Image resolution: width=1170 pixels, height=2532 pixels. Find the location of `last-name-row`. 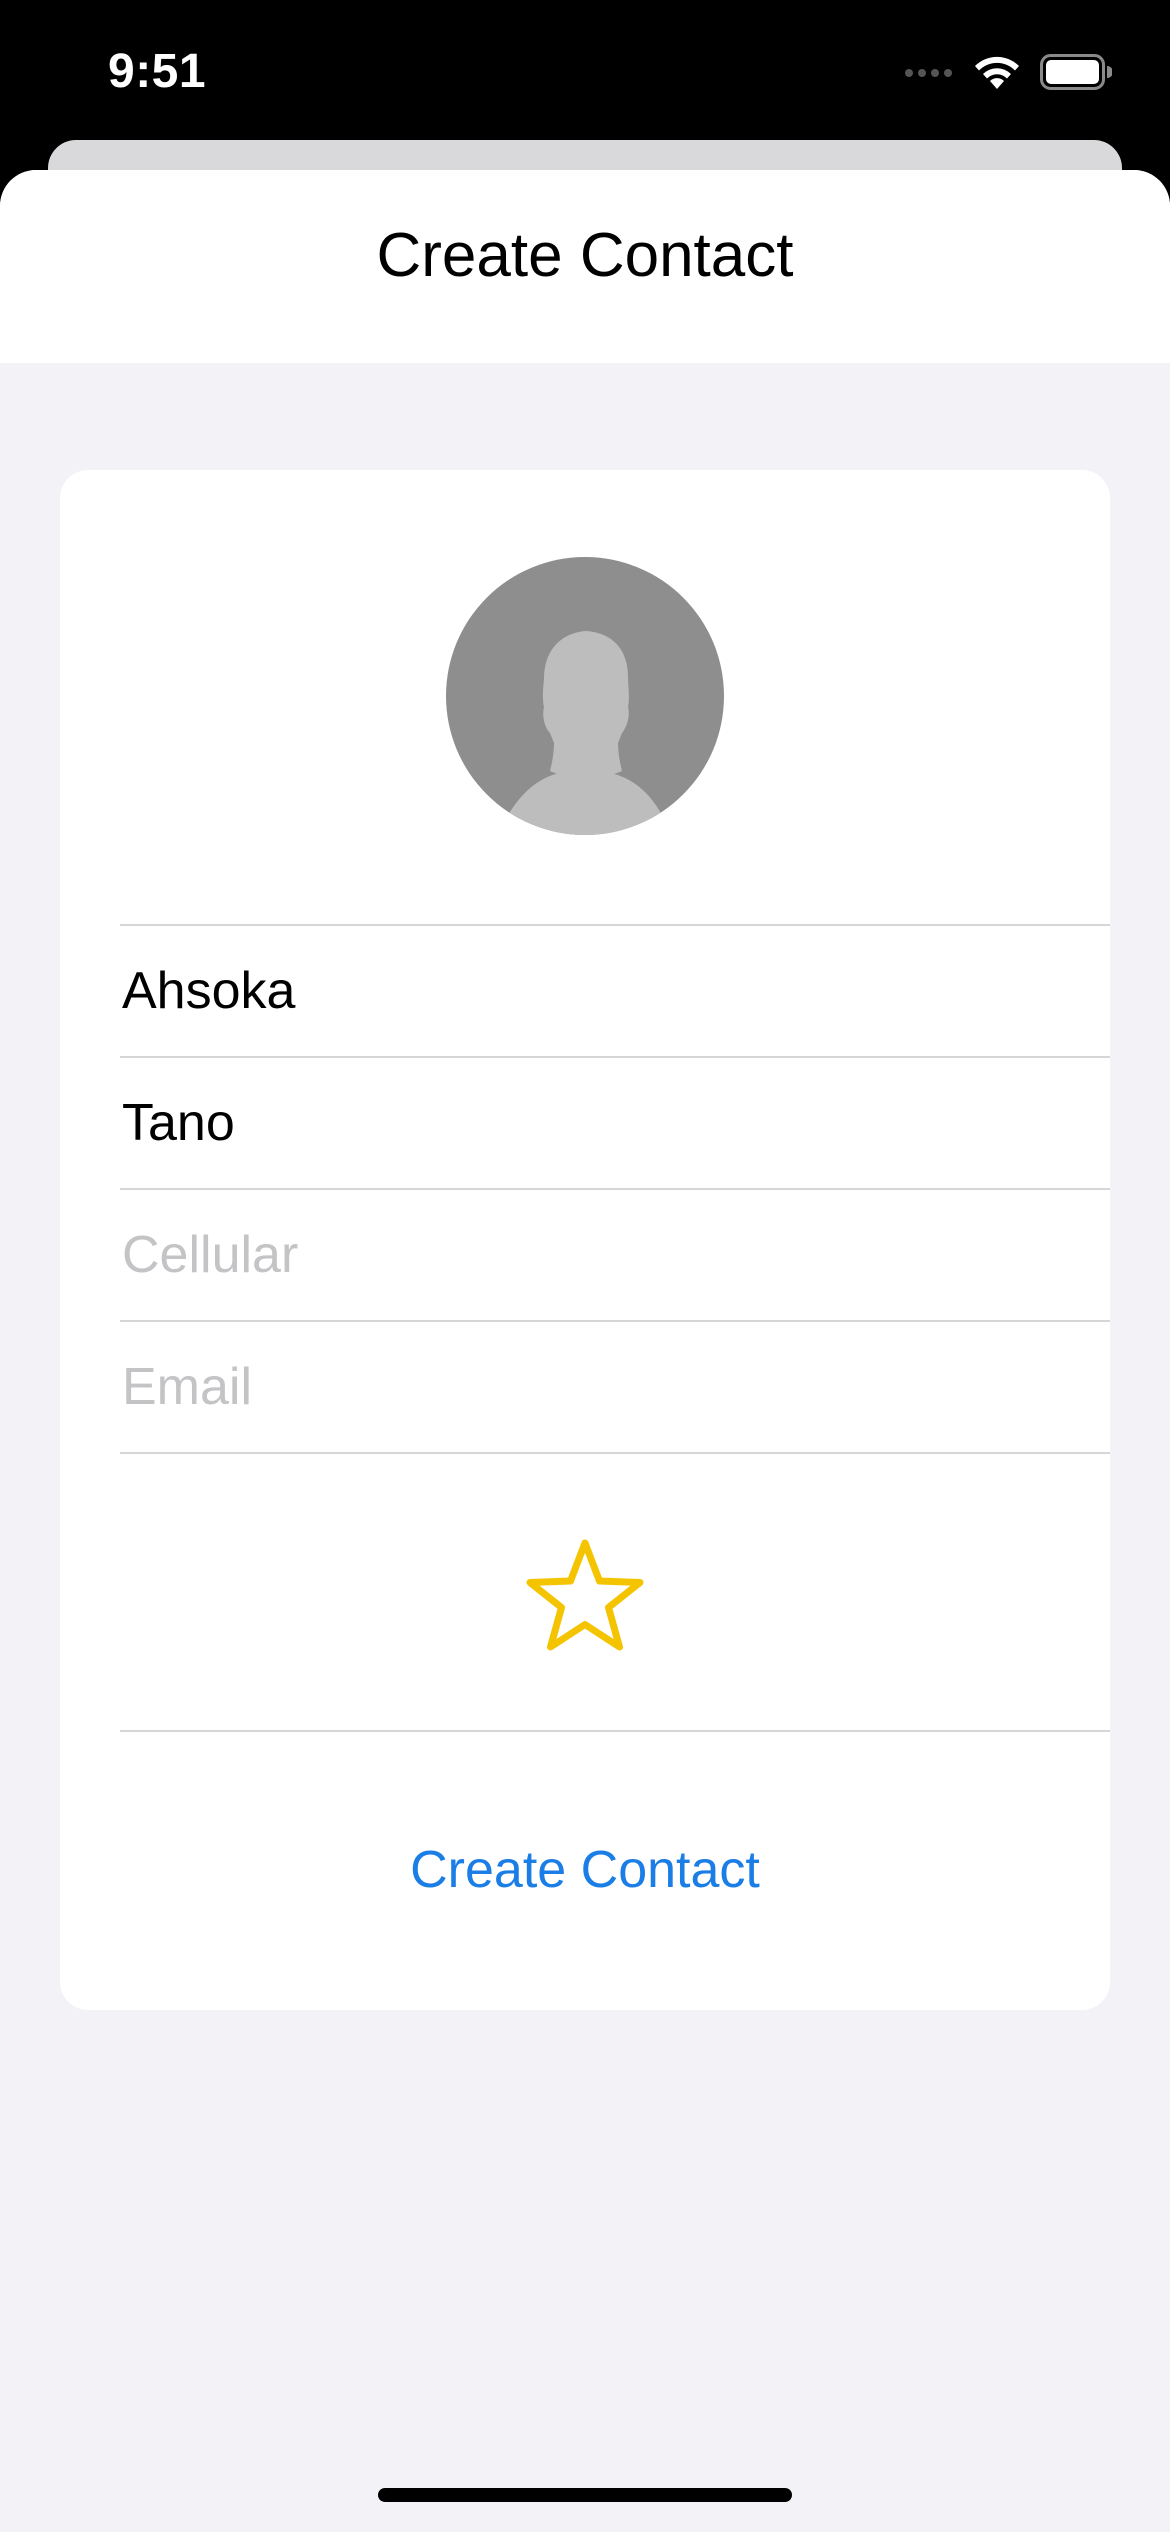

last-name-row is located at coordinates (615, 1122).